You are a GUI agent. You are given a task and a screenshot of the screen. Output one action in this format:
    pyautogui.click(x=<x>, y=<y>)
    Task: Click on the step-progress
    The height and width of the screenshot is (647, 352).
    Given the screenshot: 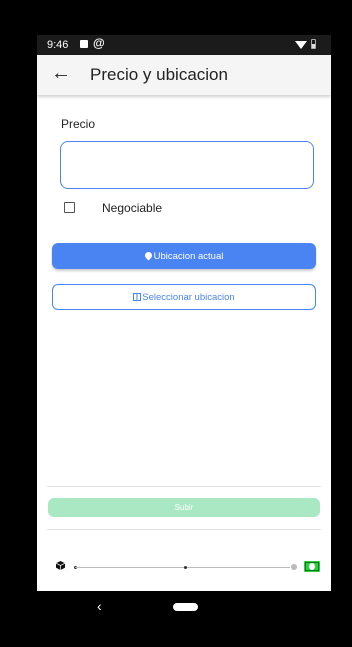 What is the action you would take?
    pyautogui.click(x=184, y=565)
    